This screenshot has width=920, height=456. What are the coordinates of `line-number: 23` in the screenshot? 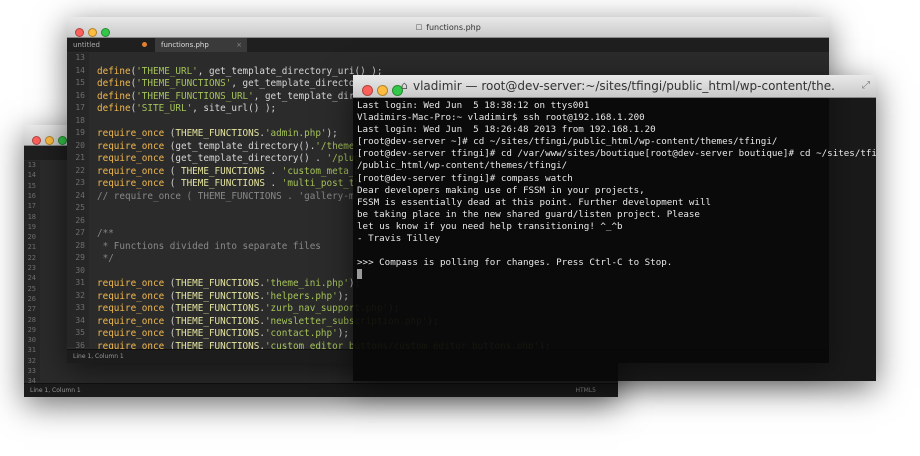 It's located at (80, 182).